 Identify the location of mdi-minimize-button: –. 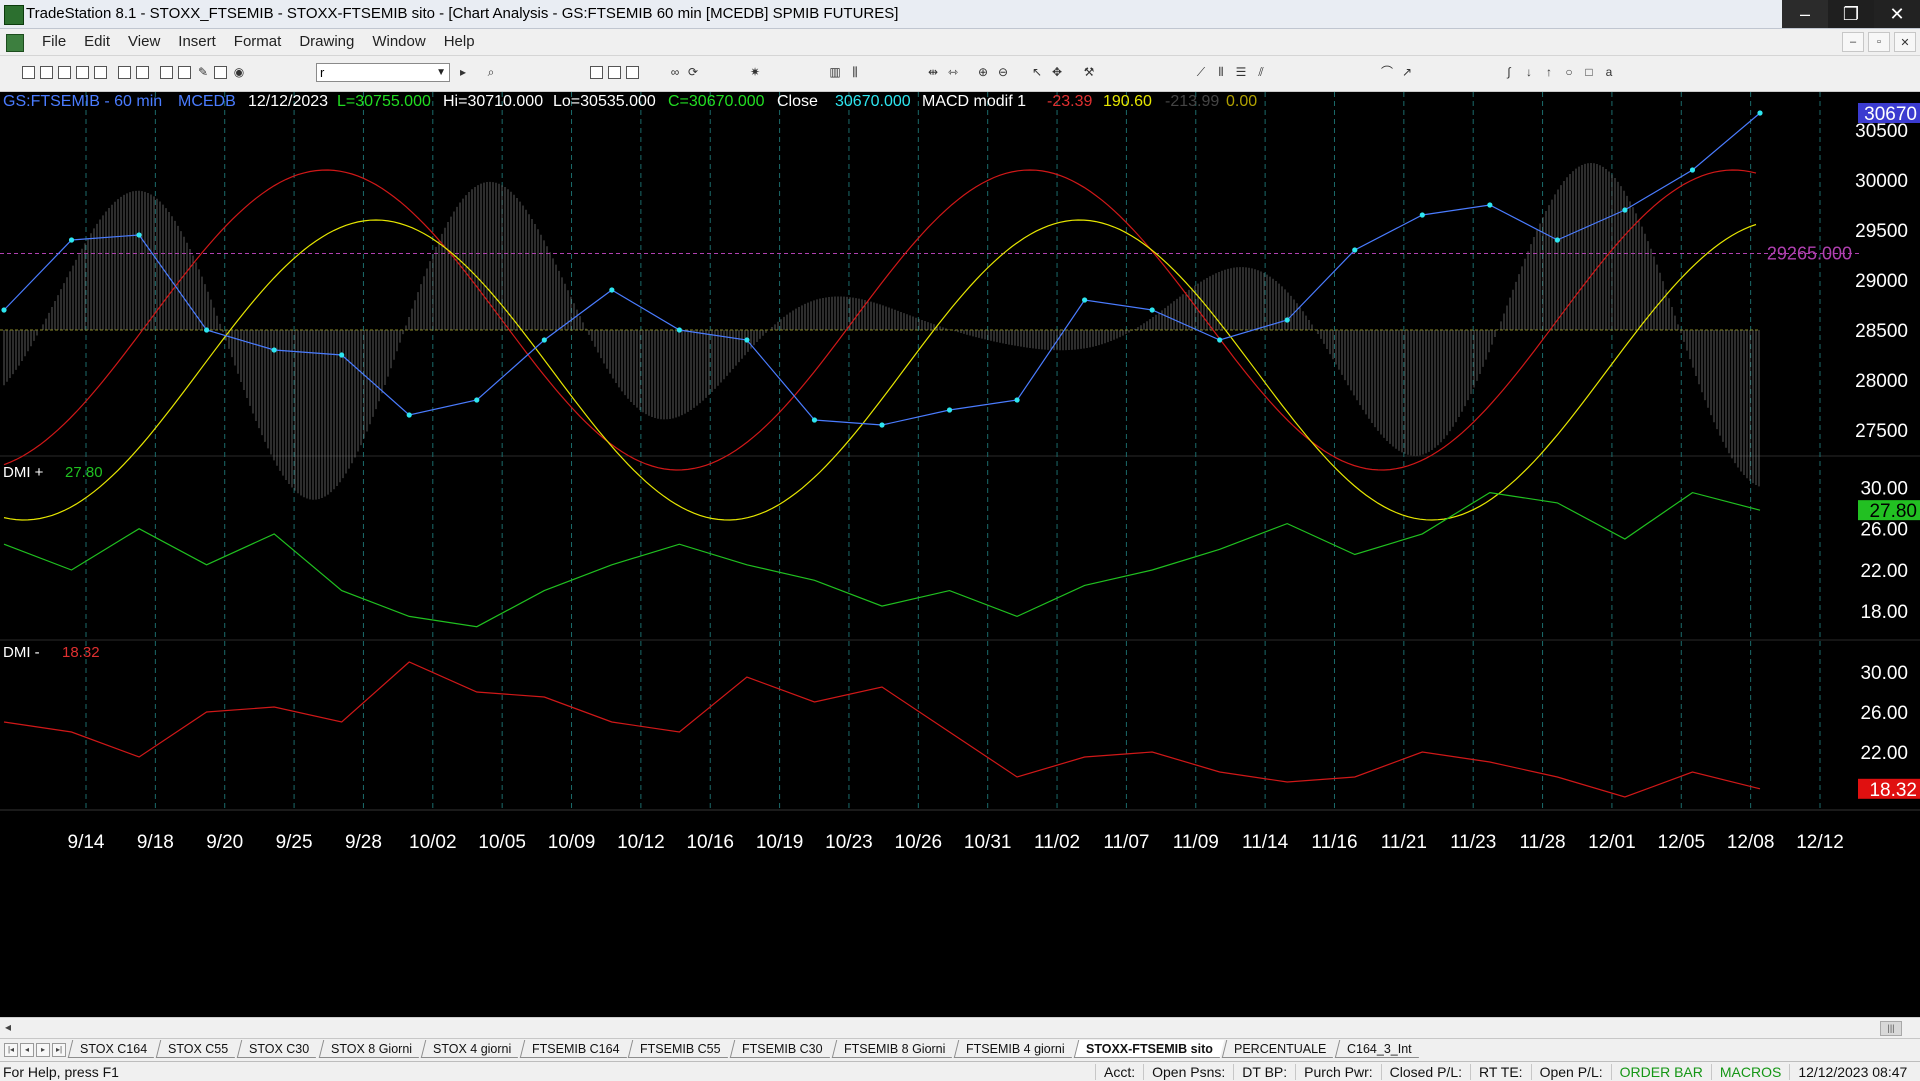
(1853, 42).